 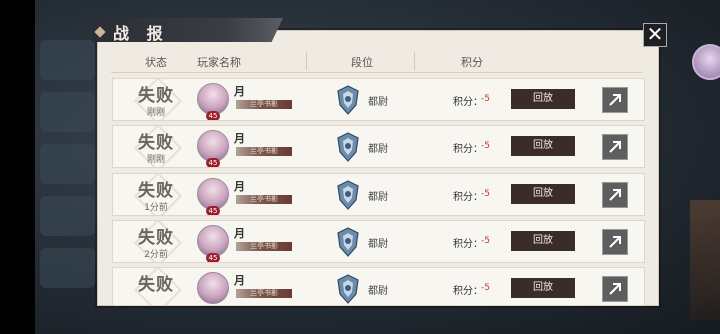 I want to click on header-divider-line, so click(x=377, y=72).